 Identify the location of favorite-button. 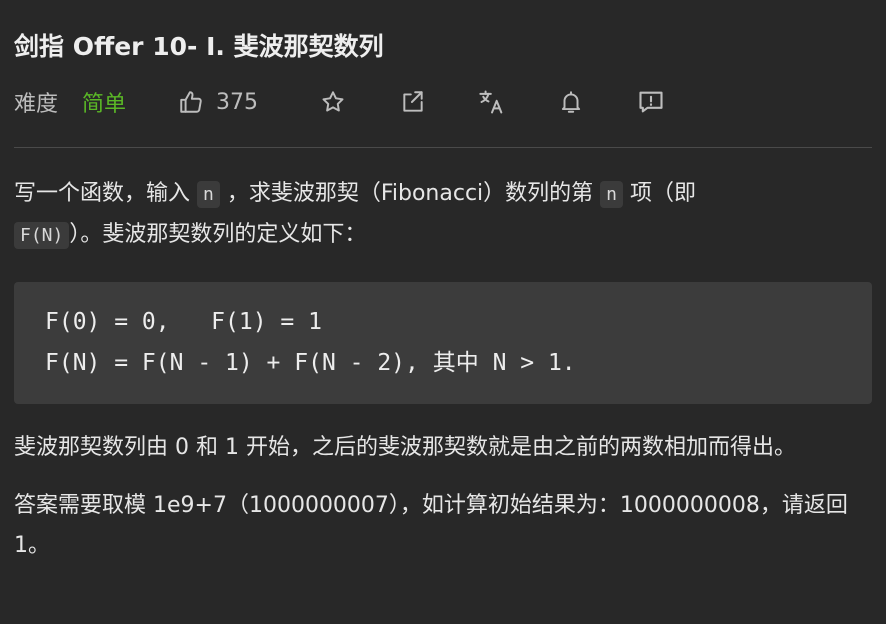
(333, 102).